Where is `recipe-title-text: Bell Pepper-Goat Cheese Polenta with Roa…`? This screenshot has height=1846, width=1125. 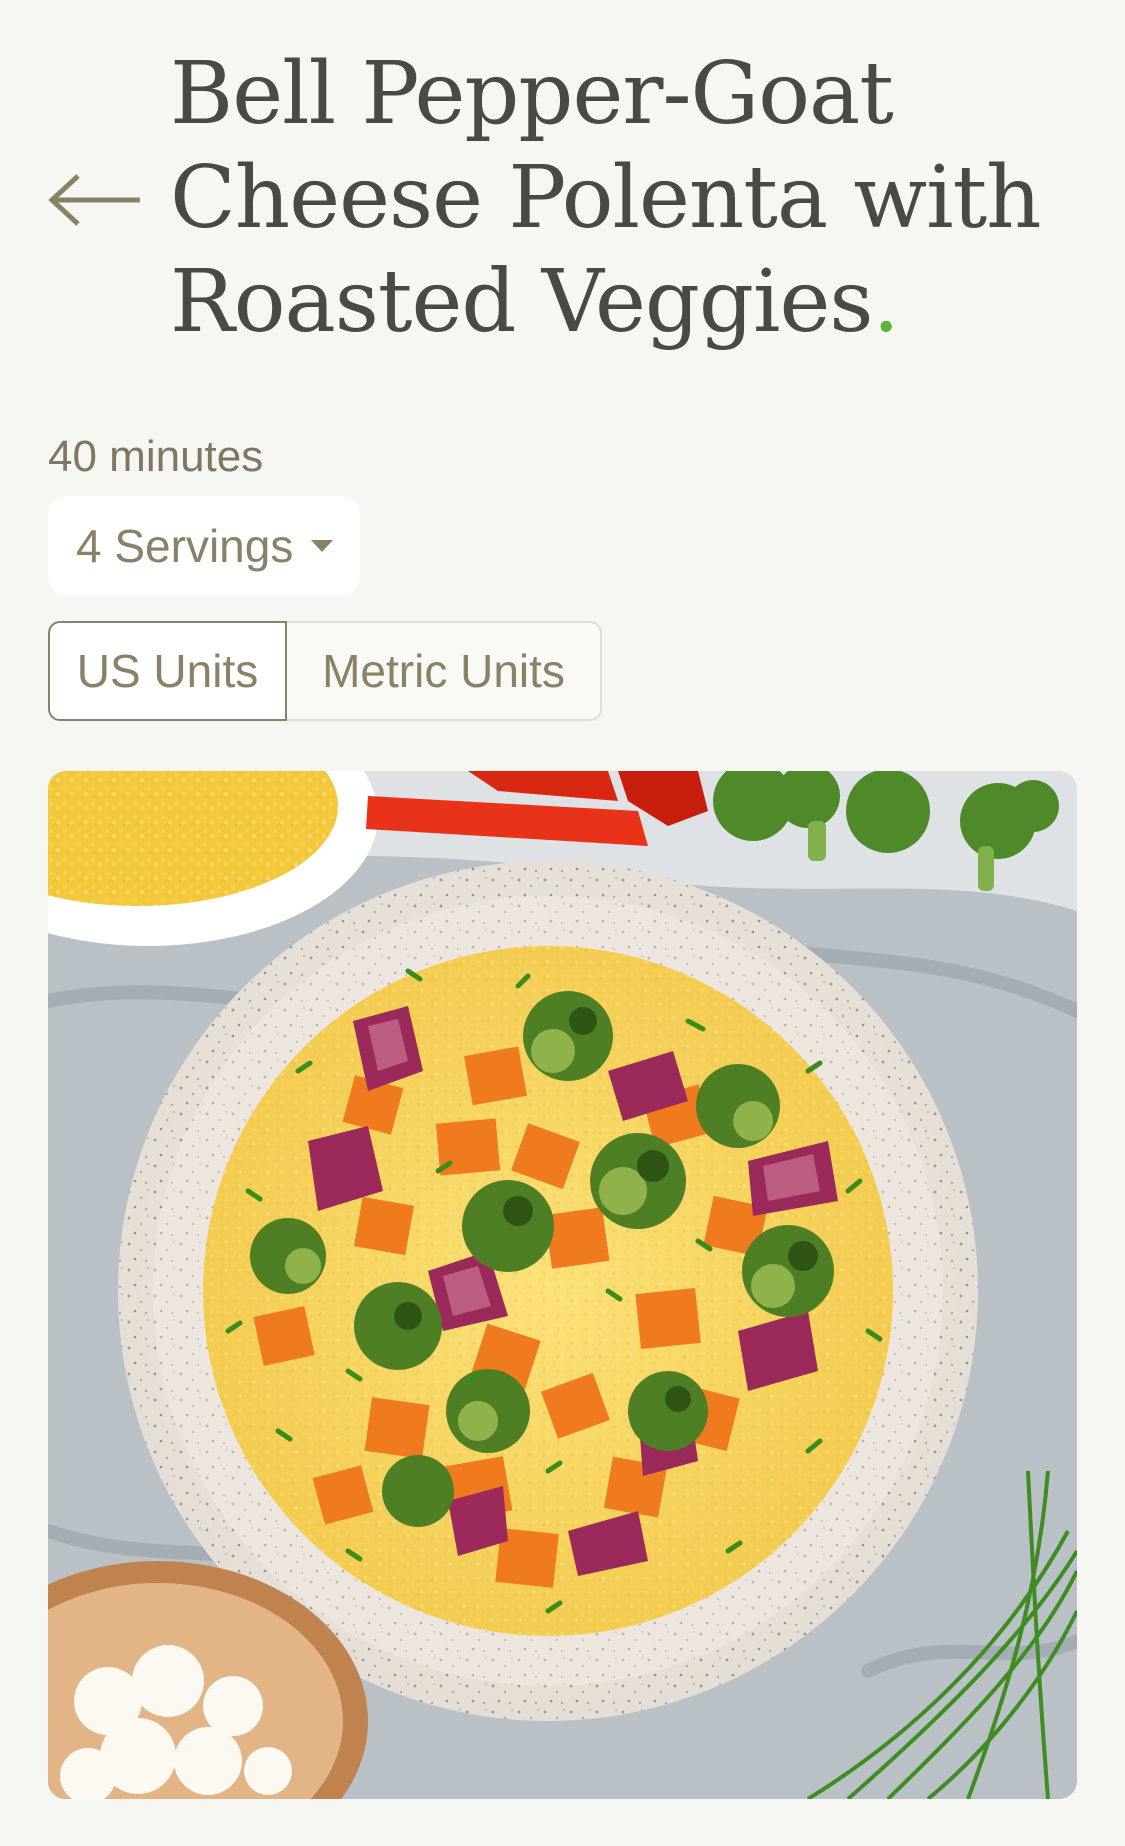 recipe-title-text: Bell Pepper-Goat Cheese Polenta with Roa… is located at coordinates (606, 198).